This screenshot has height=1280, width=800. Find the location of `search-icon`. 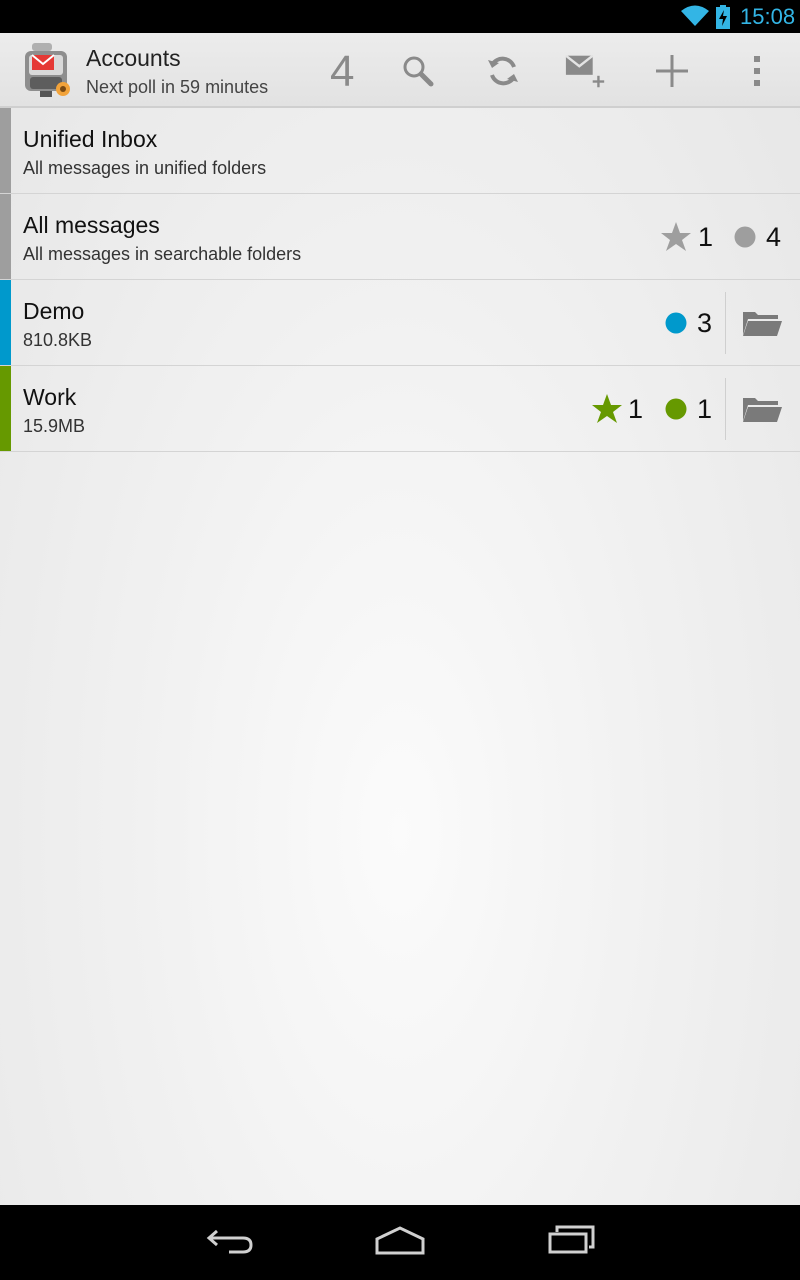

search-icon is located at coordinates (418, 71).